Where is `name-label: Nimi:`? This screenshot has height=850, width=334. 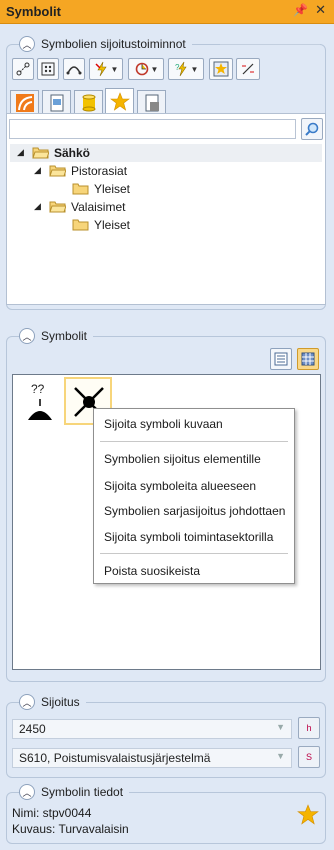
name-label: Nimi: is located at coordinates (26, 813).